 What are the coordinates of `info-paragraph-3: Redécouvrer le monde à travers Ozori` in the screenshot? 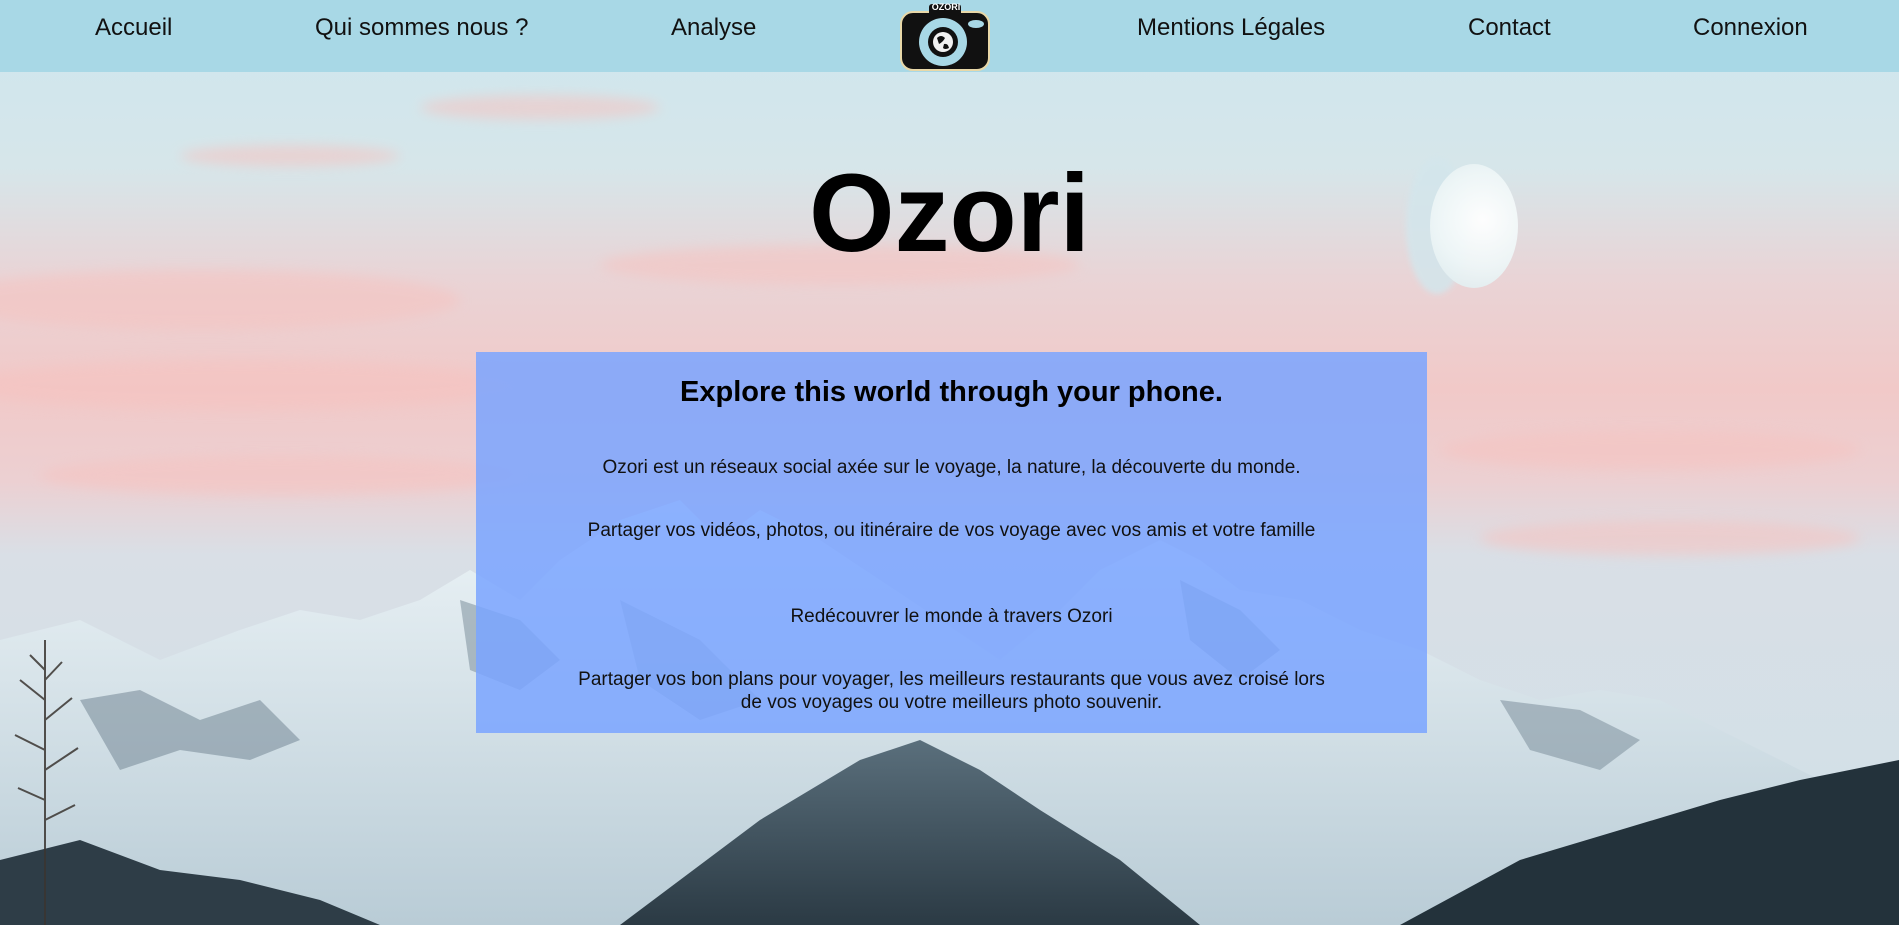 It's located at (951, 616).